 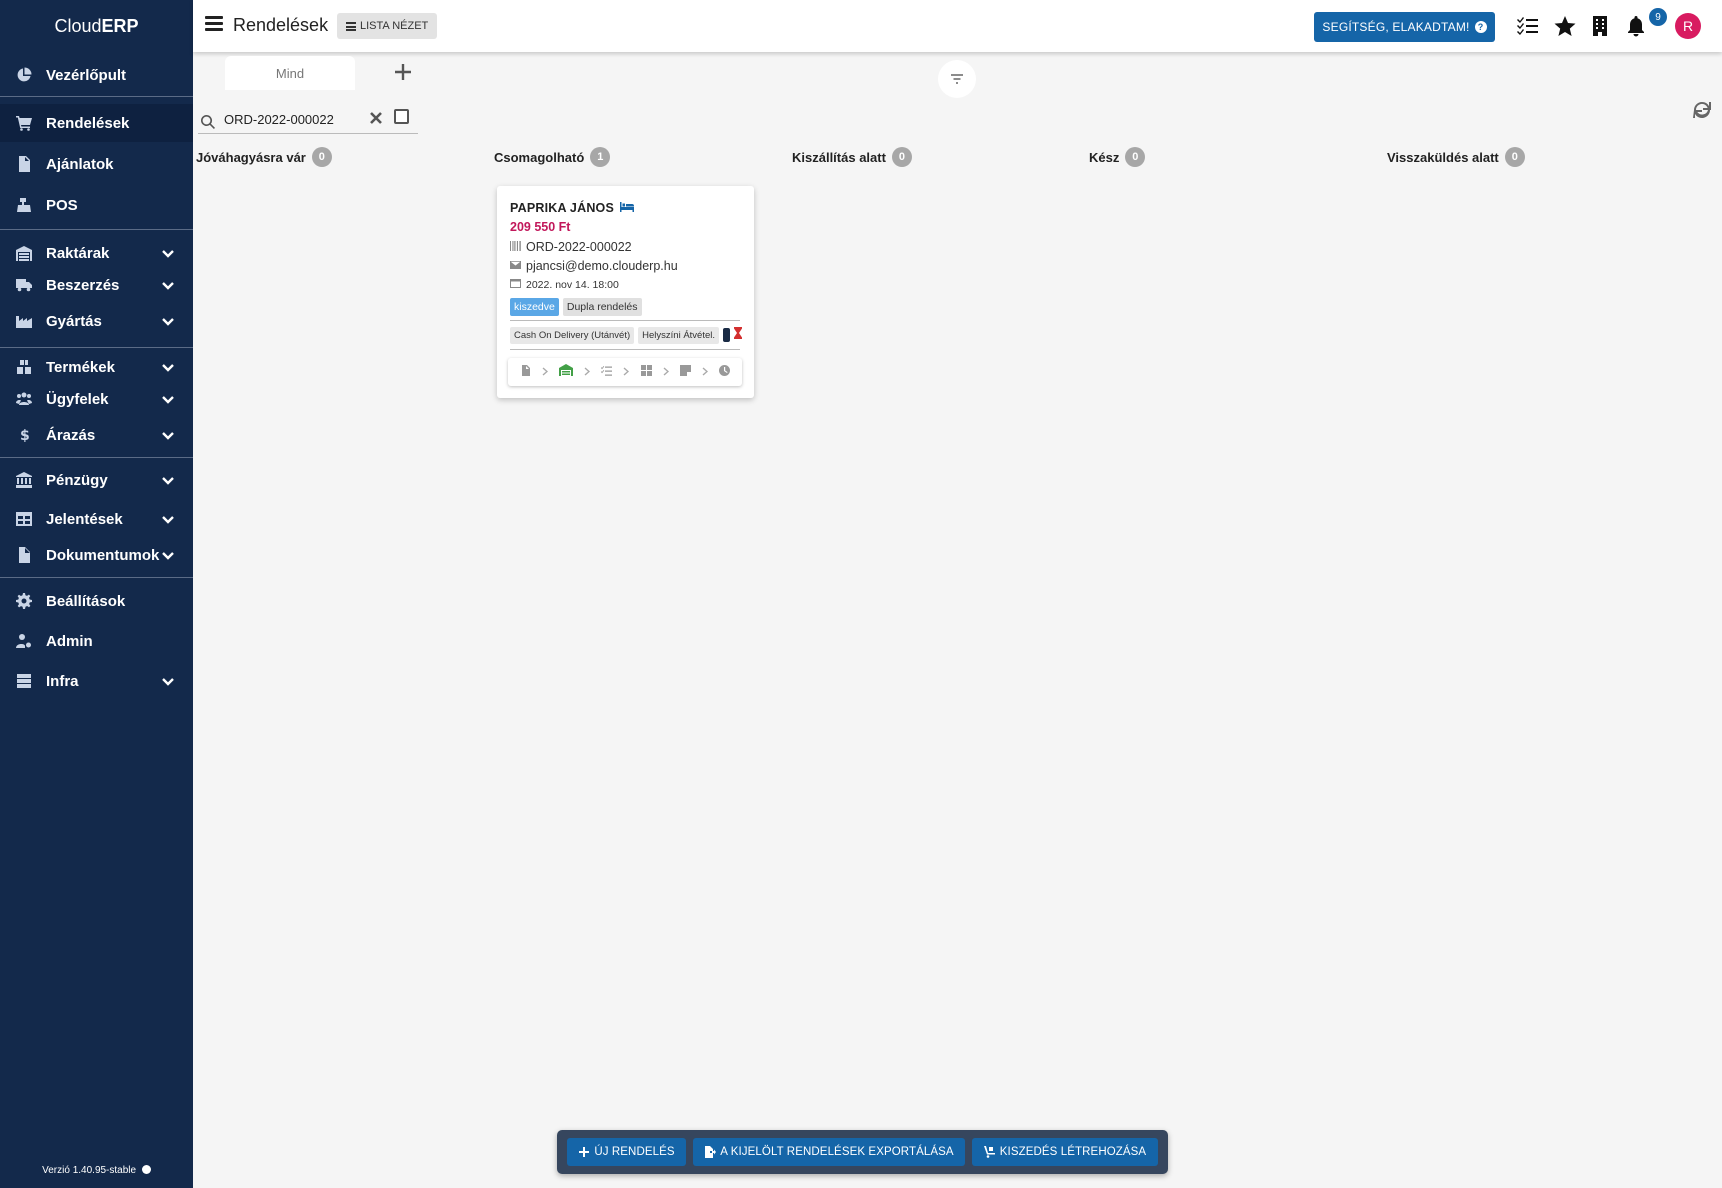 I want to click on calendar-icon, so click(x=515, y=284).